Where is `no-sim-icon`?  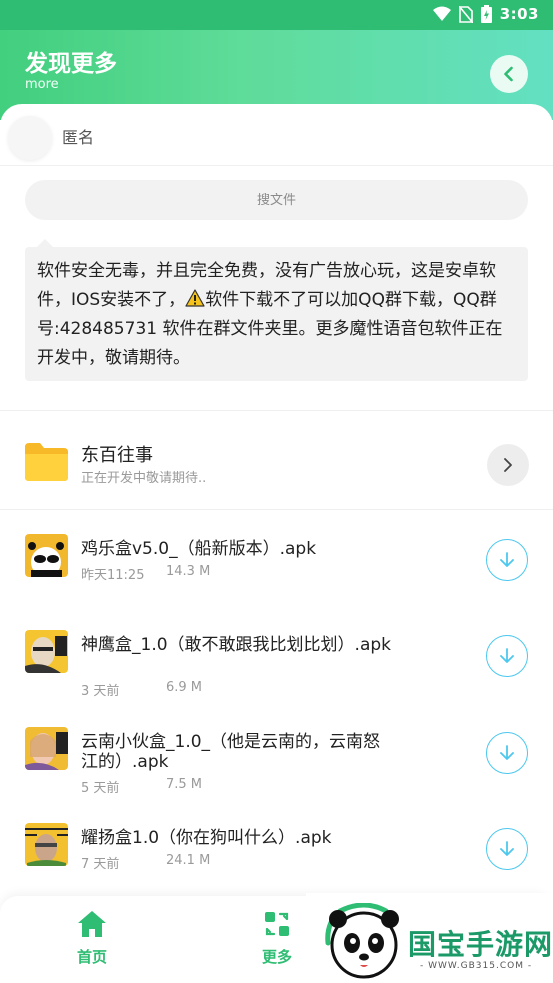
no-sim-icon is located at coordinates (465, 14).